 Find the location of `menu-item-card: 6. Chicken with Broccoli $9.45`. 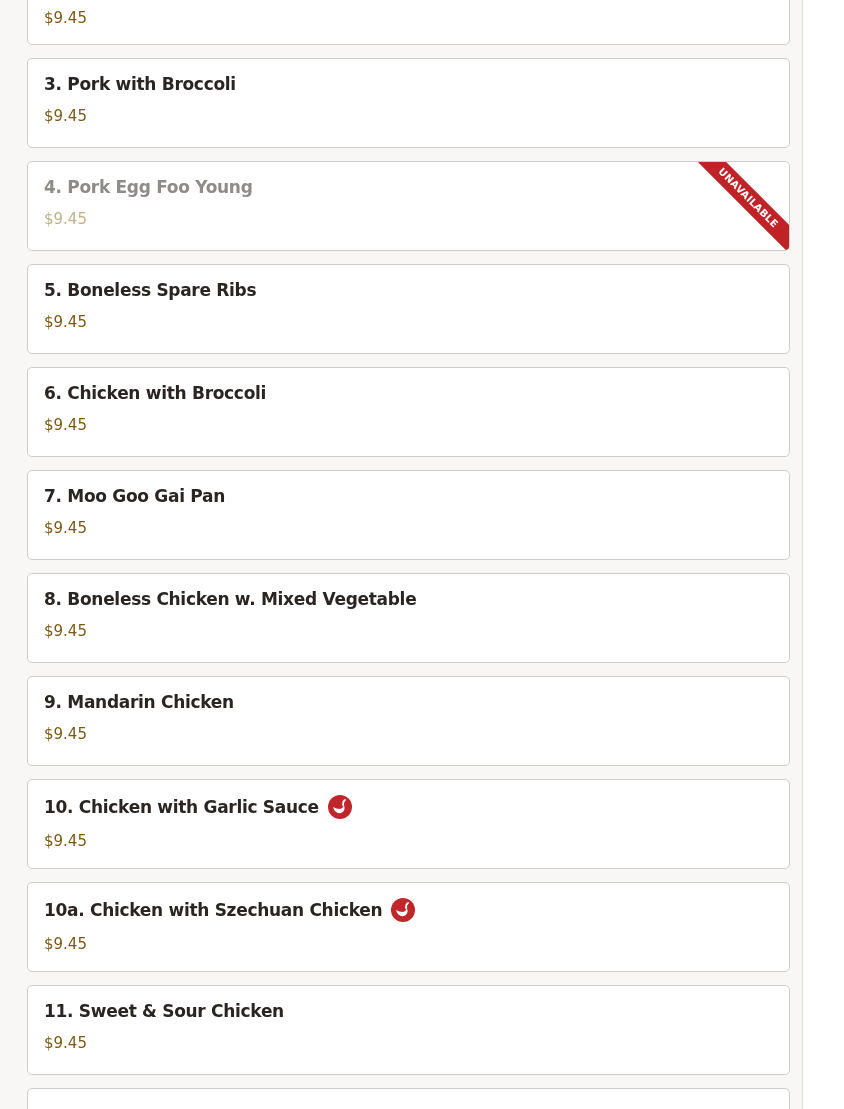

menu-item-card: 6. Chicken with Broccoli $9.45 is located at coordinates (408, 412).